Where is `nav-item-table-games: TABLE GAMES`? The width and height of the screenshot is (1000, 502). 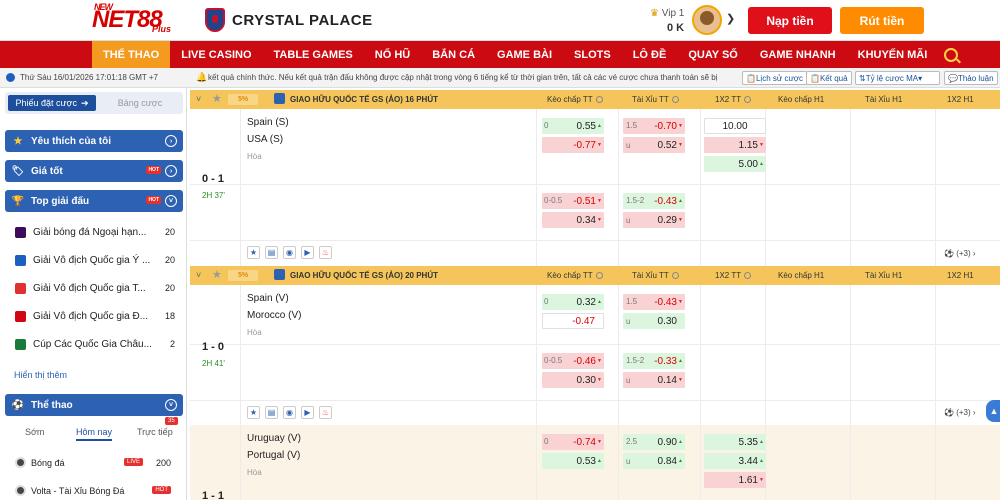 nav-item-table-games: TABLE GAMES is located at coordinates (313, 54).